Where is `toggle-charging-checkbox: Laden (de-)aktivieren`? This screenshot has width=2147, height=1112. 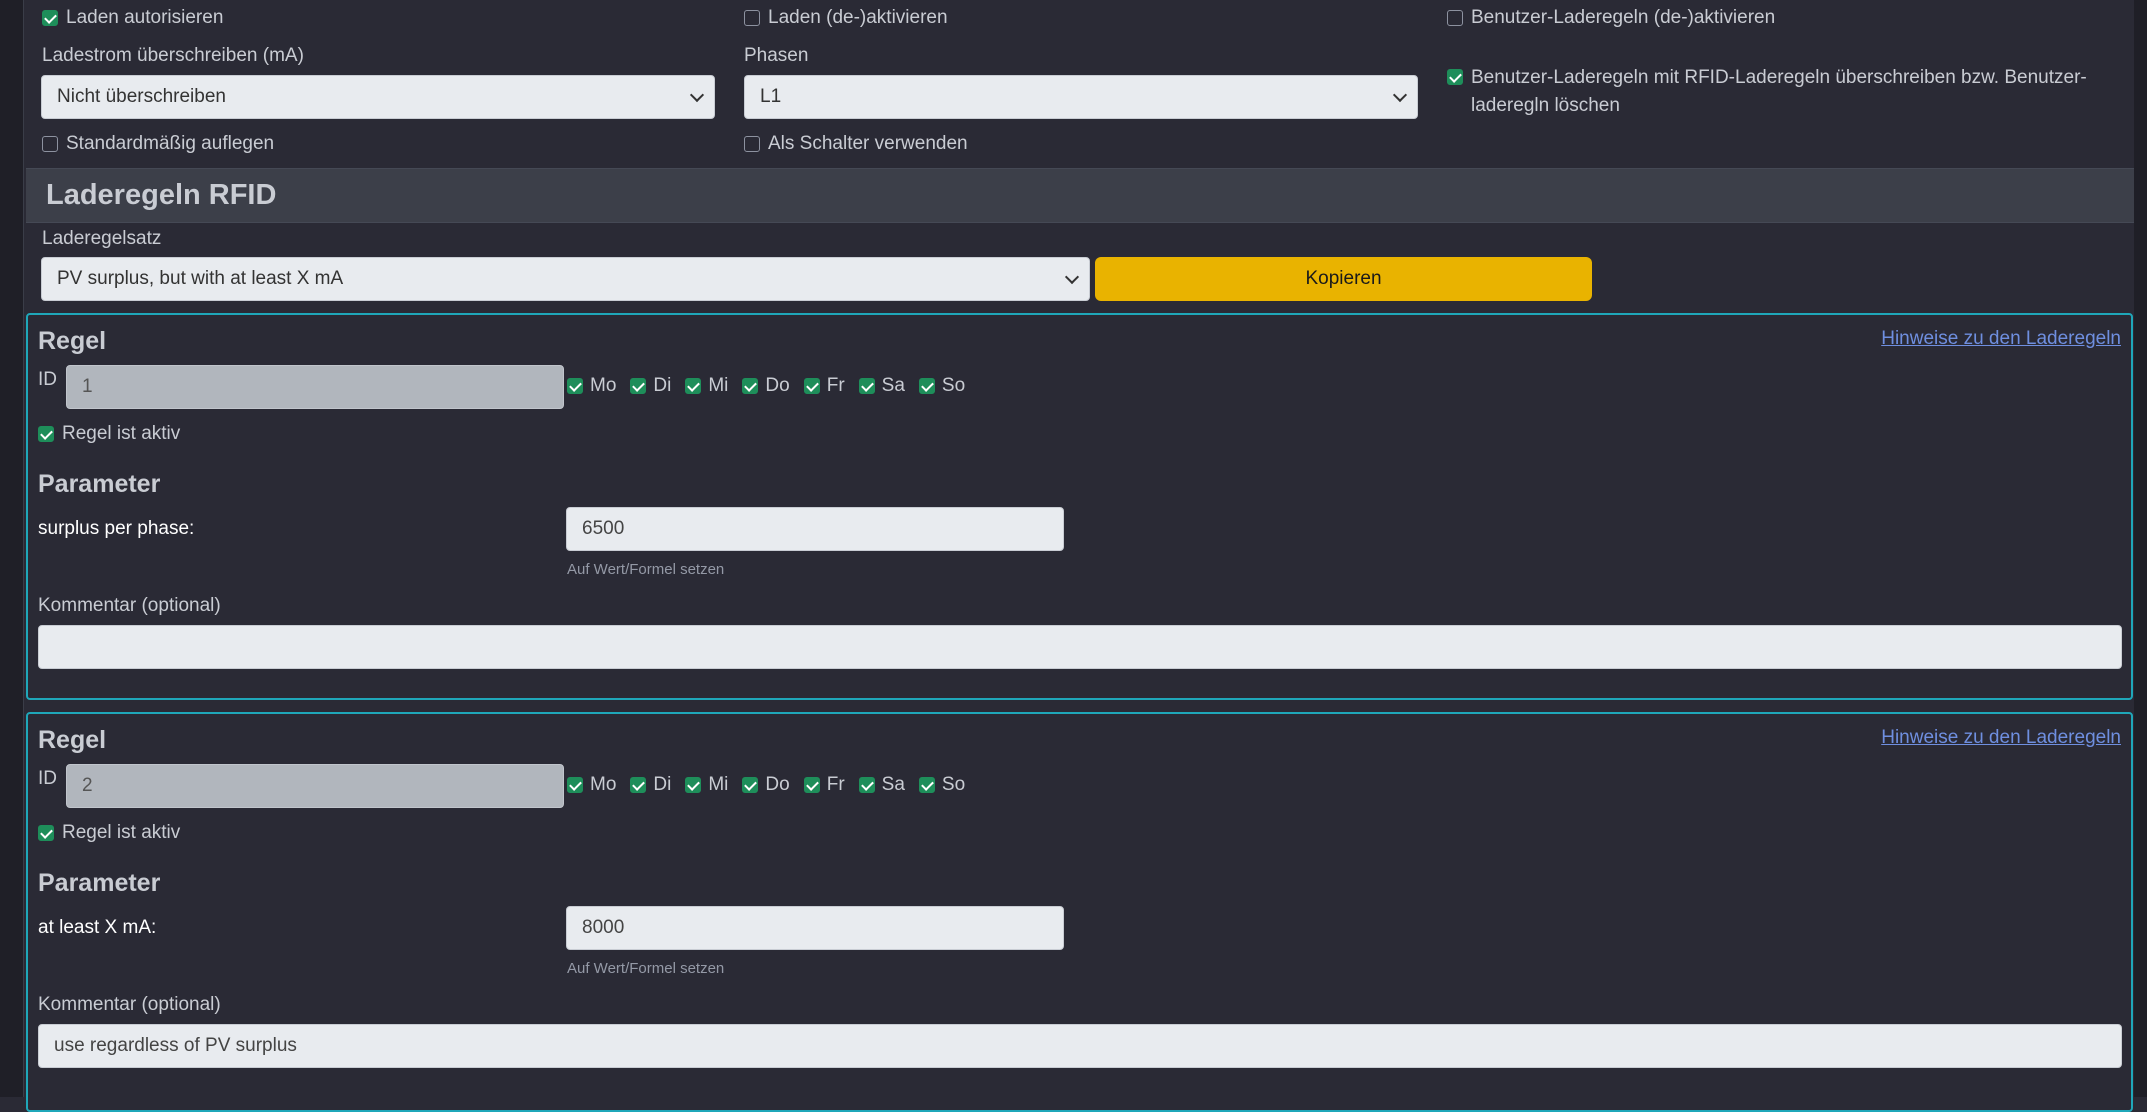 toggle-charging-checkbox: Laden (de-)aktivieren is located at coordinates (846, 18).